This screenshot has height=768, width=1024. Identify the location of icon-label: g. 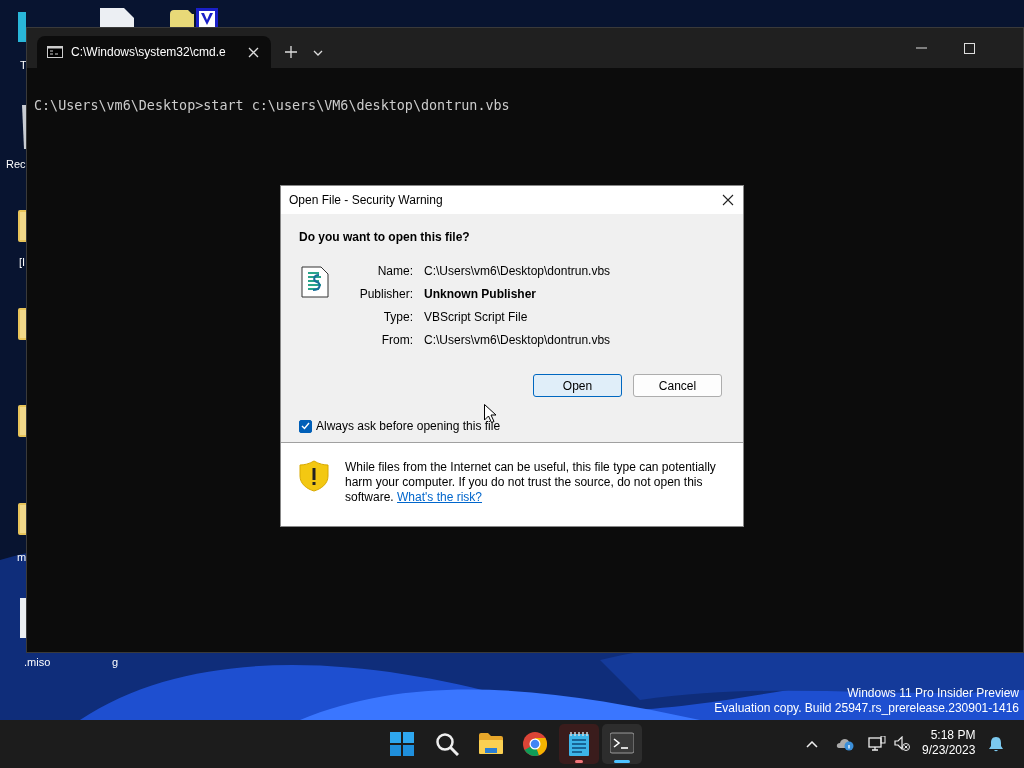
(115, 662).